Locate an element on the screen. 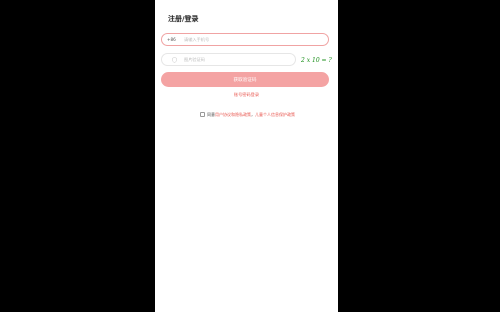 The width and height of the screenshot is (500, 312). captcha-input is located at coordinates (236, 59).